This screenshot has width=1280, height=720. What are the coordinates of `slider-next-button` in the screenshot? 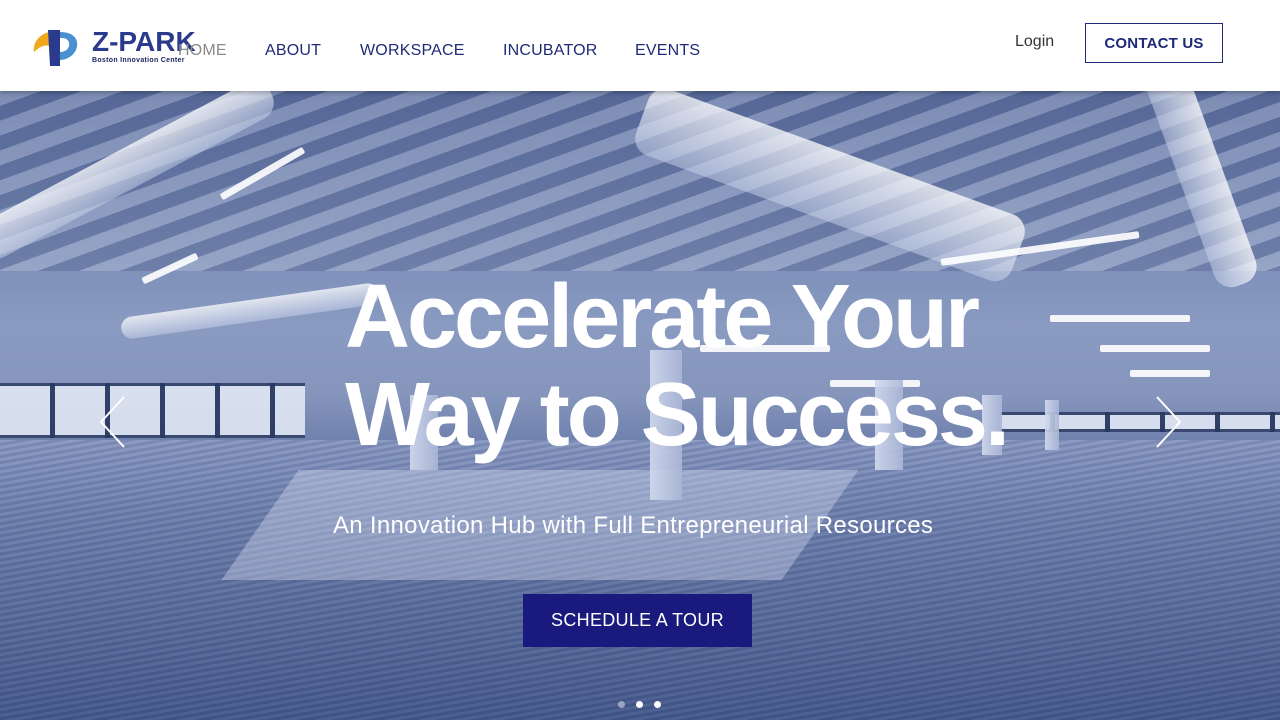 It's located at (1168, 422).